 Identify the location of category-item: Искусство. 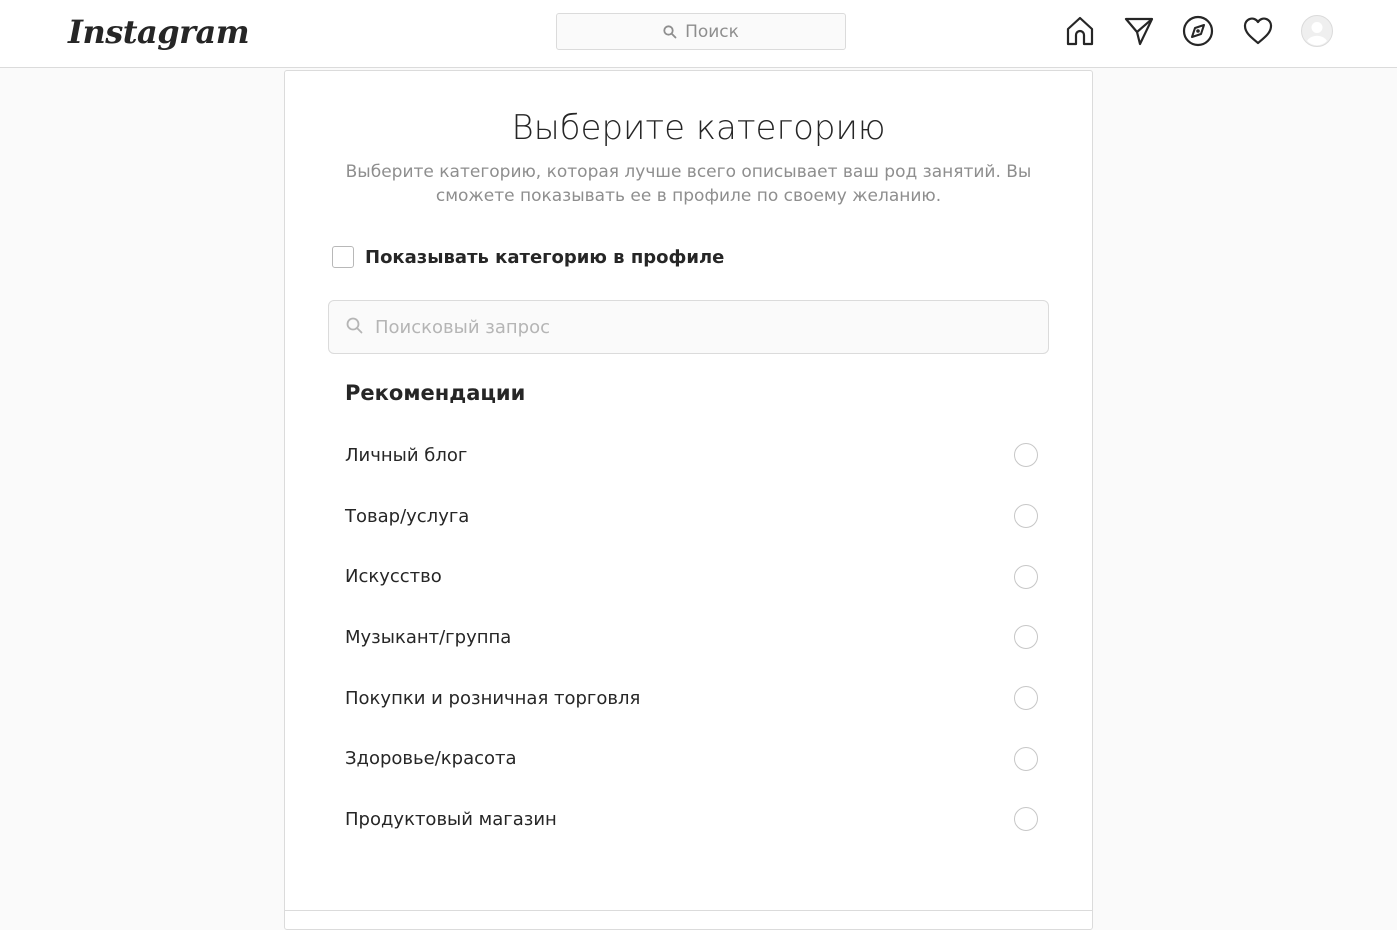
(695, 576).